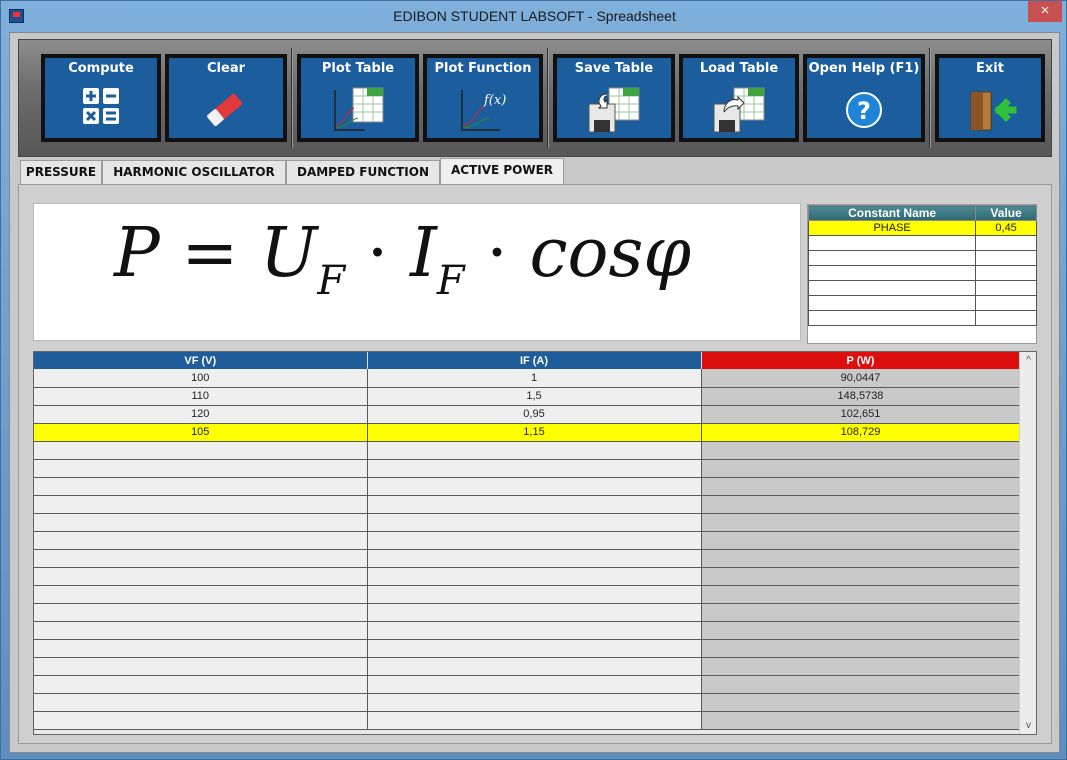 This screenshot has width=1067, height=760. Describe the element at coordinates (534, 396) in the screenshot. I see `if-cell: 1,5` at that location.